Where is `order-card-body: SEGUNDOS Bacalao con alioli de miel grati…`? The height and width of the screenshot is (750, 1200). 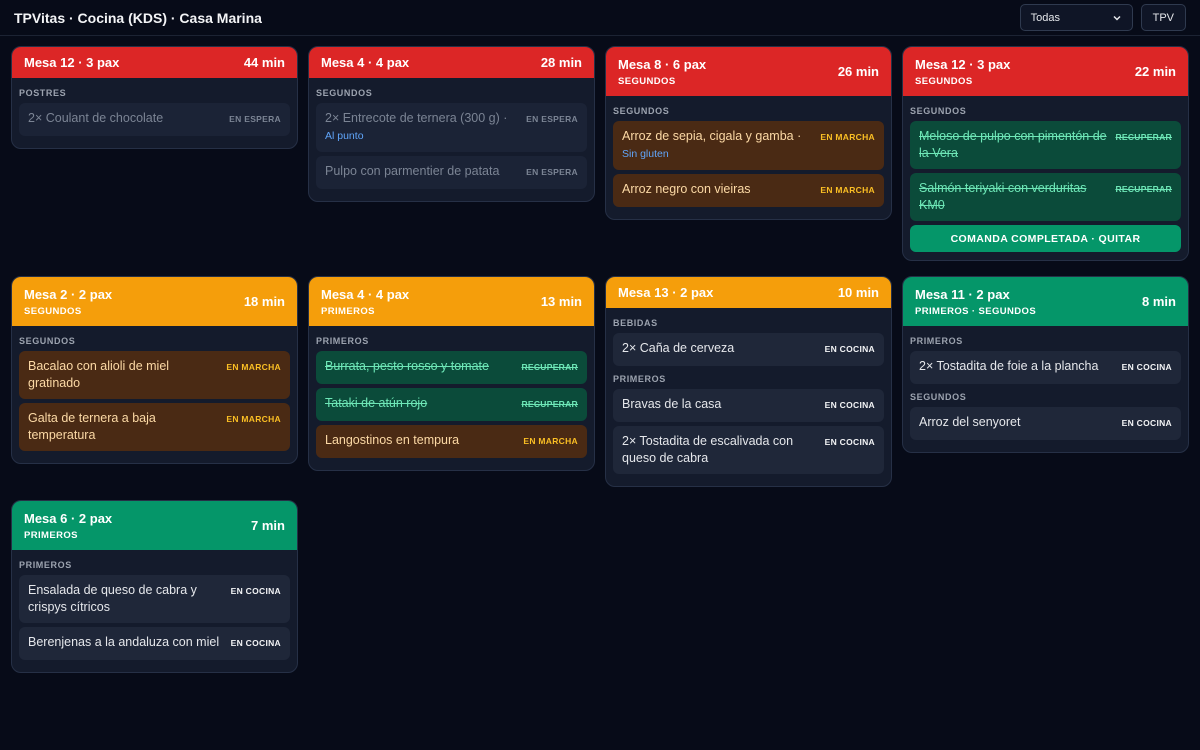
order-card-body: SEGUNDOS Bacalao con alioli de miel grati… is located at coordinates (154, 394).